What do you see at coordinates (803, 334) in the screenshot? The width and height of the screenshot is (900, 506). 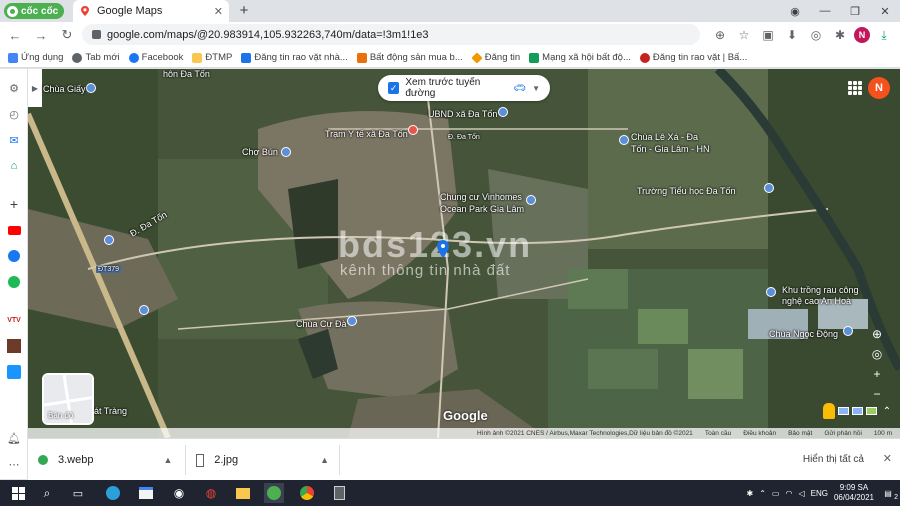 I see `place-label: Chùa Ngọc Động` at bounding box center [803, 334].